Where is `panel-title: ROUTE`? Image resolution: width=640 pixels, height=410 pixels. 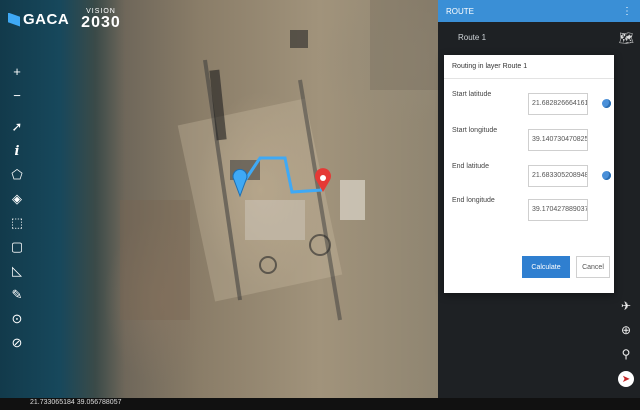 panel-title: ROUTE is located at coordinates (460, 11).